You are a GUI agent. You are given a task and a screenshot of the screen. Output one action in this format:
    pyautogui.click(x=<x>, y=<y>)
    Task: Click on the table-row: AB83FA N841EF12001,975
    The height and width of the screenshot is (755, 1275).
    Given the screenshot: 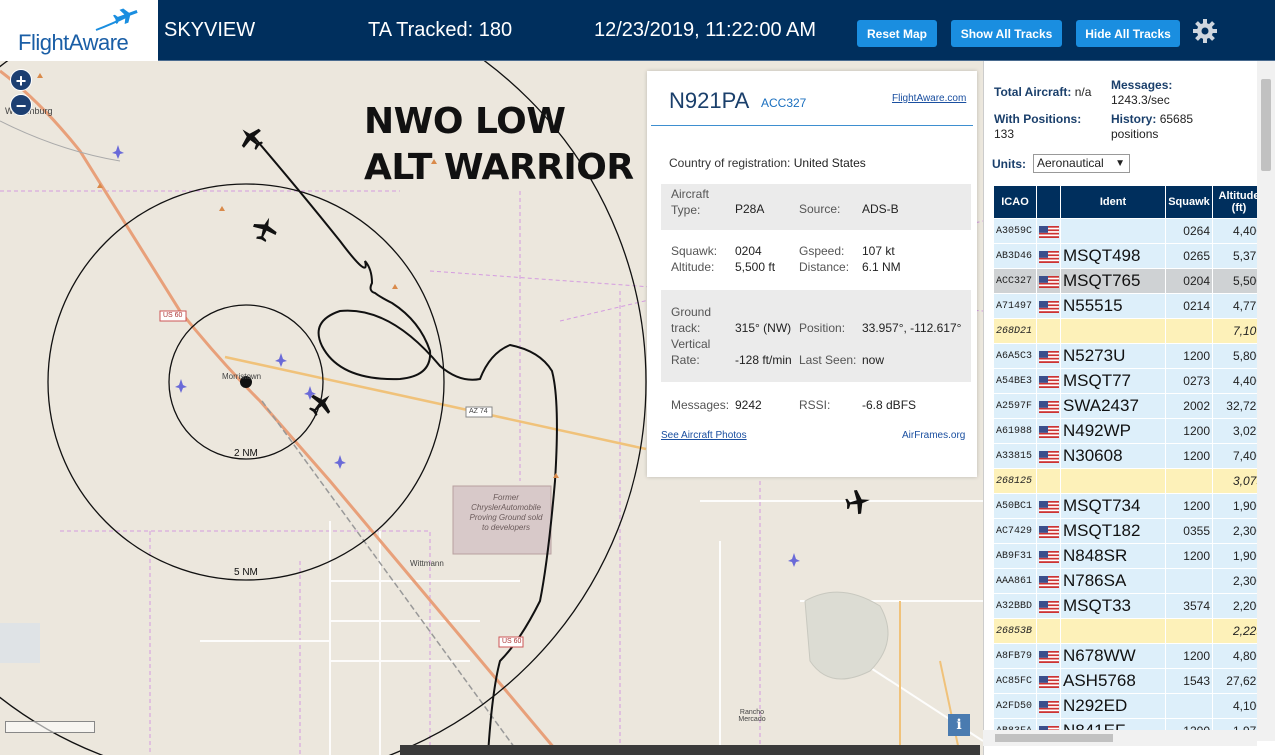 What is the action you would take?
    pyautogui.click(x=1127, y=724)
    